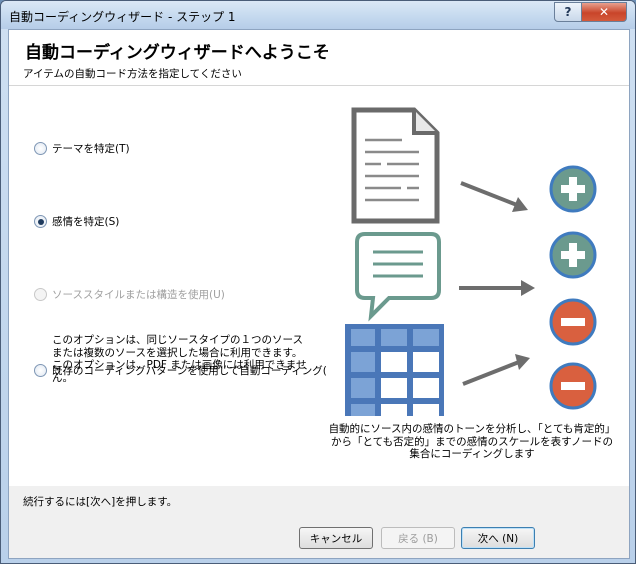 The height and width of the screenshot is (564, 636). I want to click on cancel-button: キャンセル, so click(336, 538).